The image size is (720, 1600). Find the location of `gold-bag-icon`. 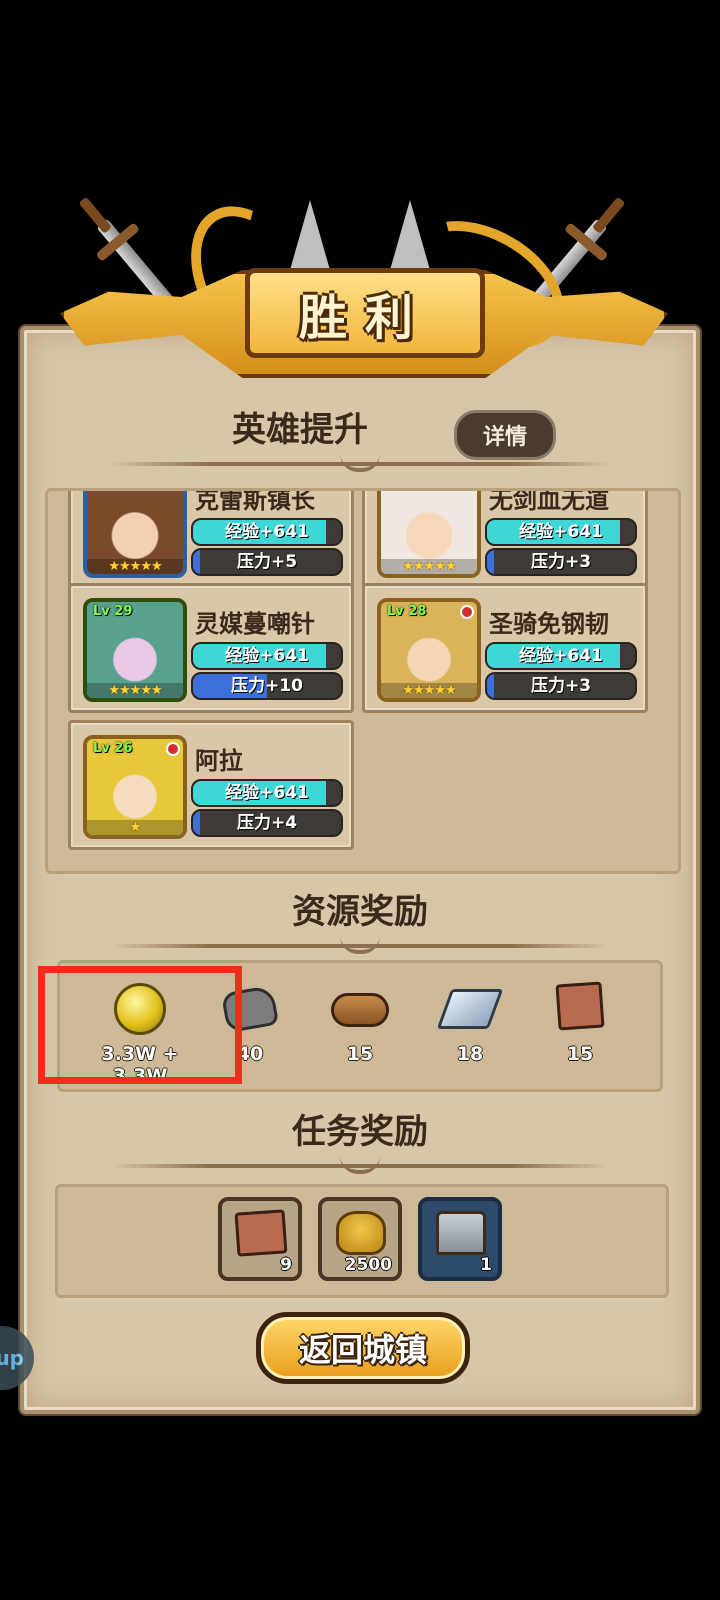

gold-bag-icon is located at coordinates (361, 1233).